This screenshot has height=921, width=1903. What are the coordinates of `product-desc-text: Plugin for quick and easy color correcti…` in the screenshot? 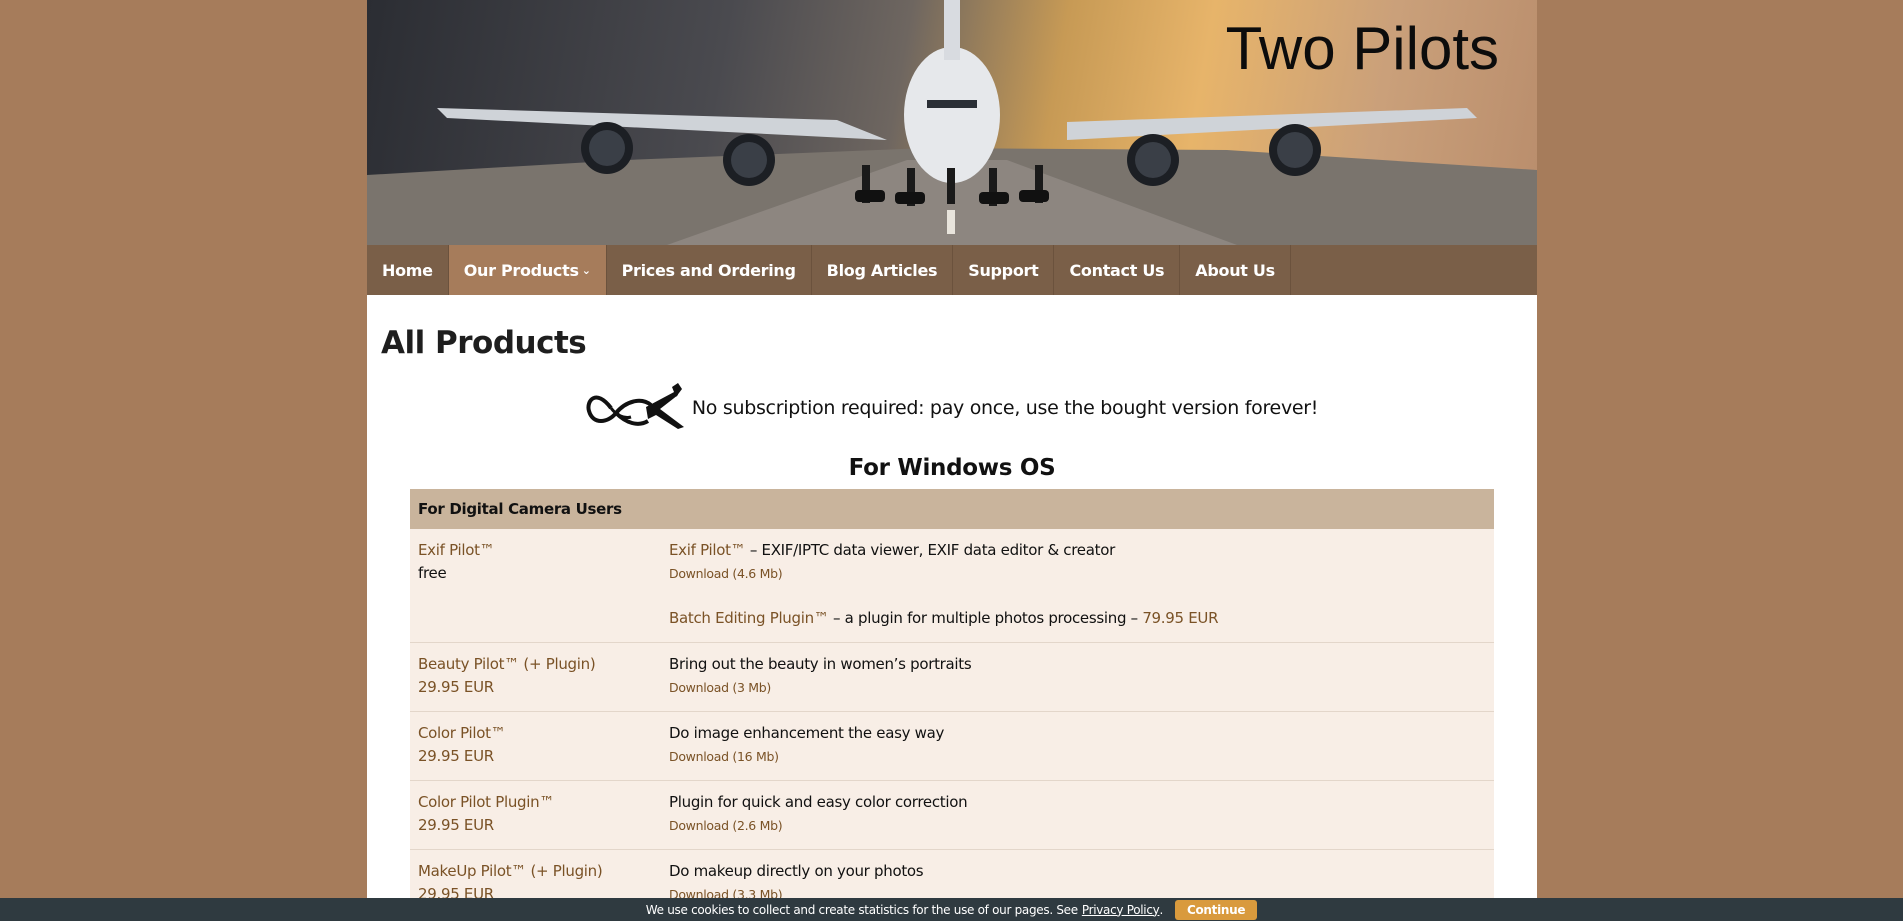 It's located at (818, 802).